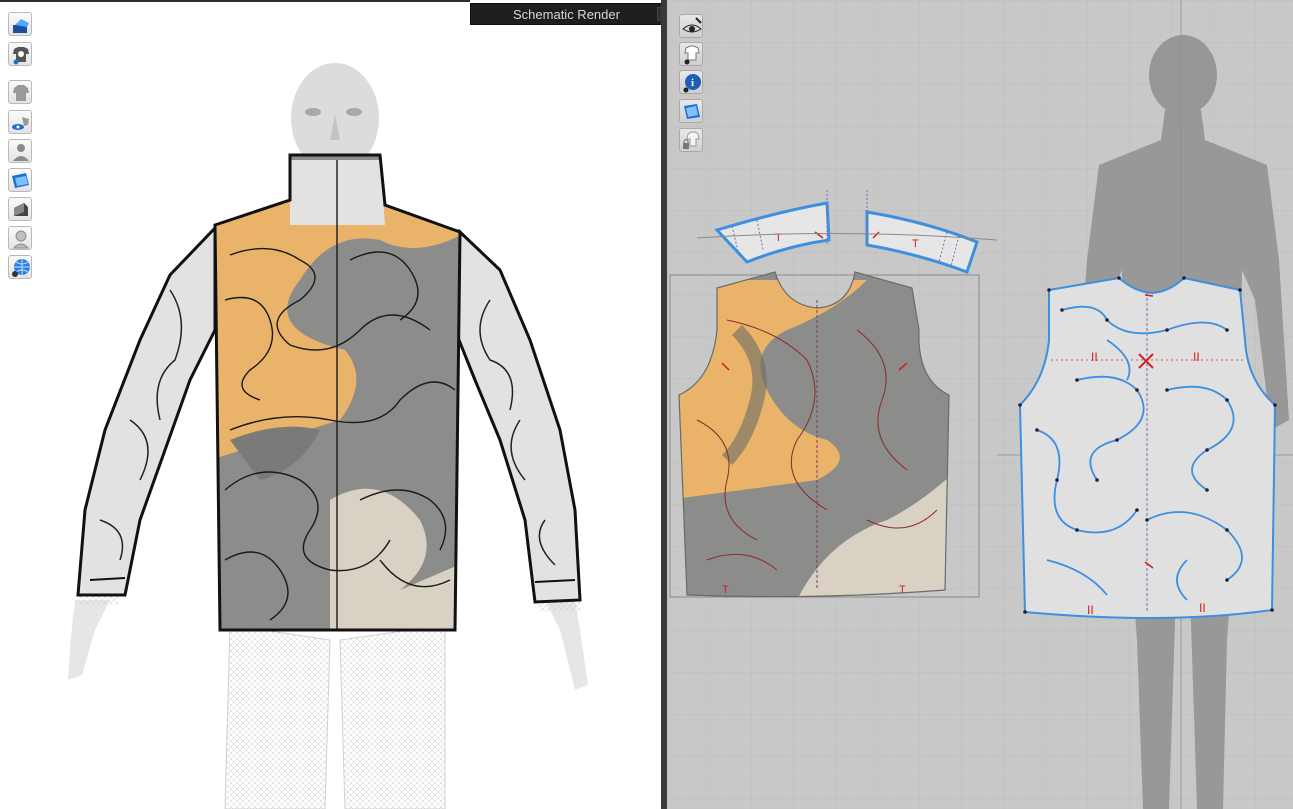 The width and height of the screenshot is (1293, 809). What do you see at coordinates (691, 26) in the screenshot?
I see `visibility-icon` at bounding box center [691, 26].